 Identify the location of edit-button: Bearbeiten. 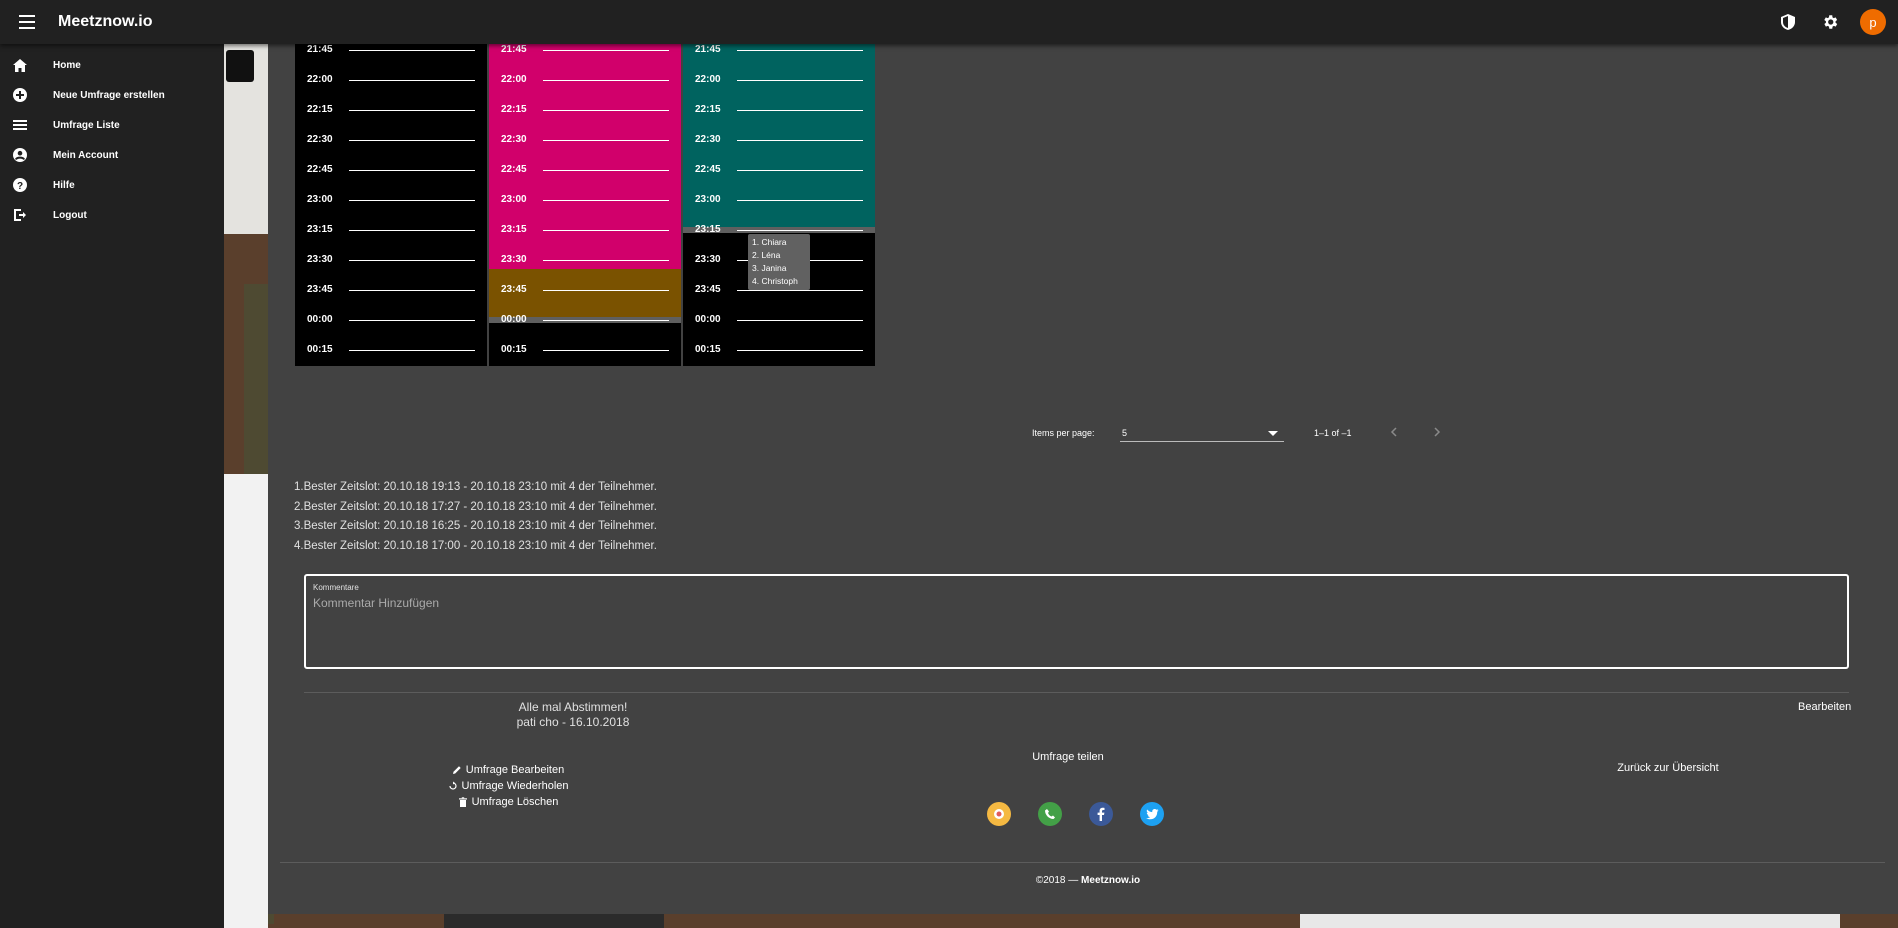
(1824, 707).